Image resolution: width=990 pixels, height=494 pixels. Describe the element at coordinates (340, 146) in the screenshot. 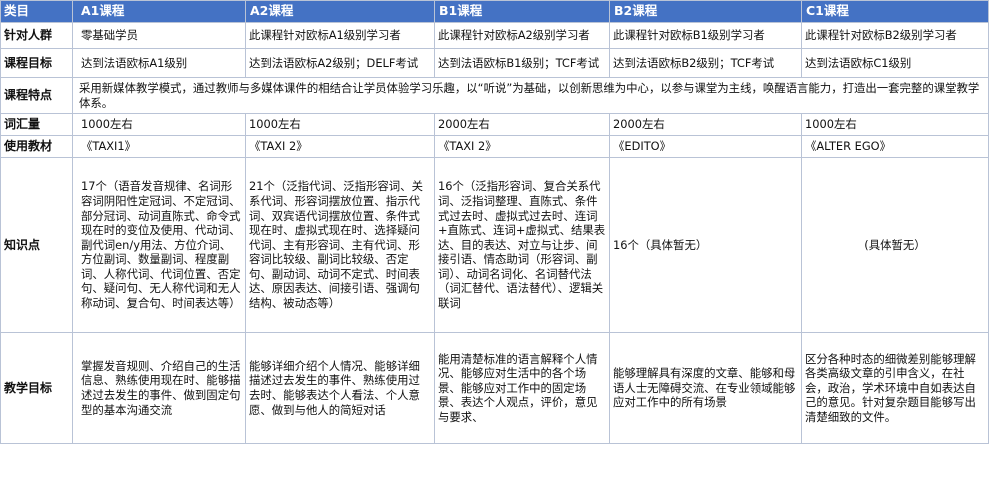

I see `cell-textbook-a2: 《TAXI 2》` at that location.